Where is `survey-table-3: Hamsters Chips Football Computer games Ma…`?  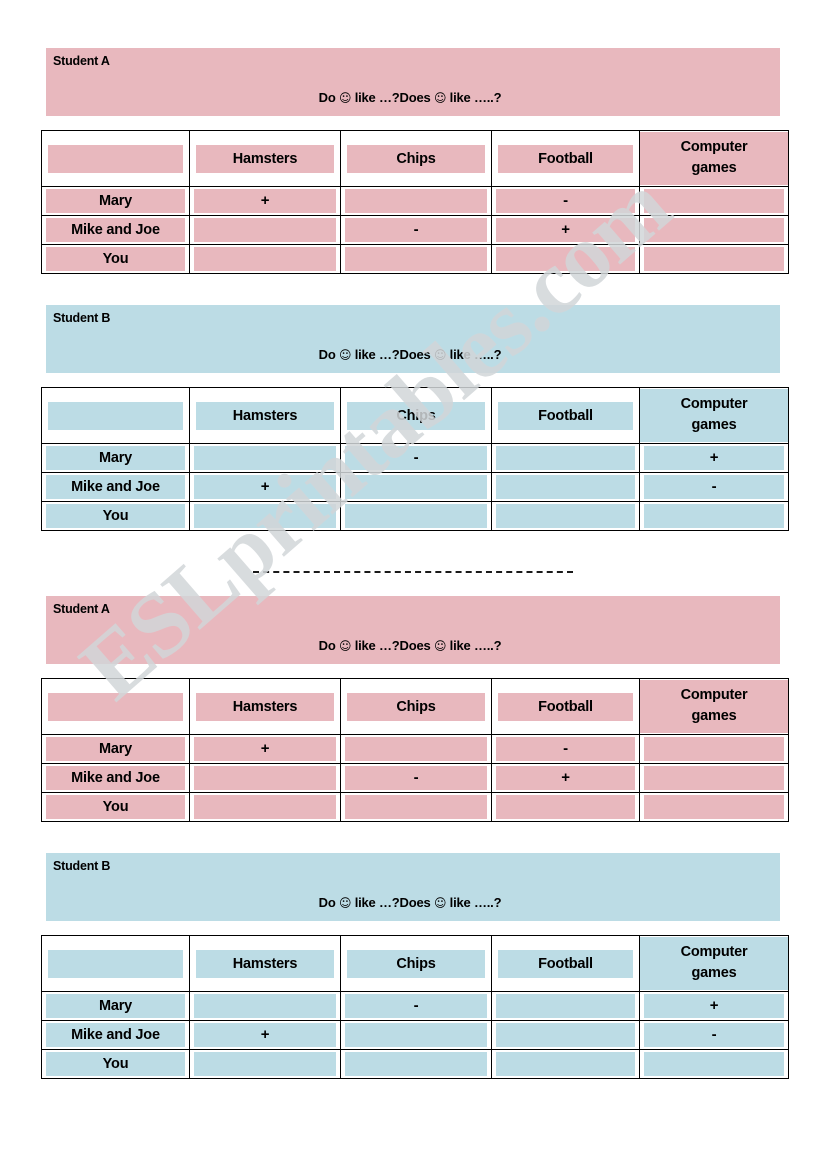 survey-table-3: Hamsters Chips Football Computer games Ma… is located at coordinates (415, 750).